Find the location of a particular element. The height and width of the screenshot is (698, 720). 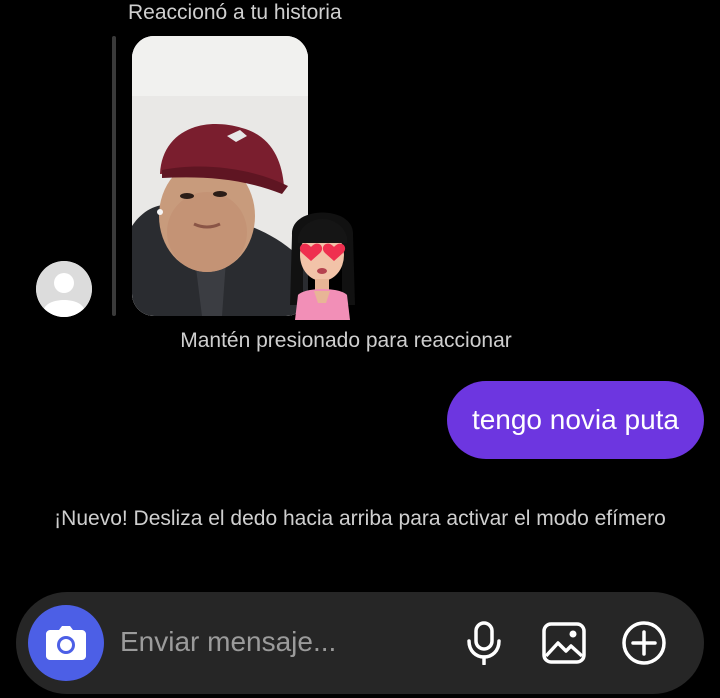

image-icon is located at coordinates (564, 643).